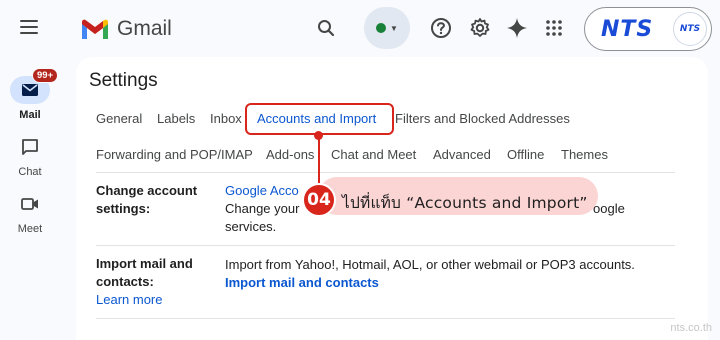 Image resolution: width=720 pixels, height=340 pixels. What do you see at coordinates (465, 203) in the screenshot?
I see `callout-text: ไปที่แท็บ “Accounts and Import”` at bounding box center [465, 203].